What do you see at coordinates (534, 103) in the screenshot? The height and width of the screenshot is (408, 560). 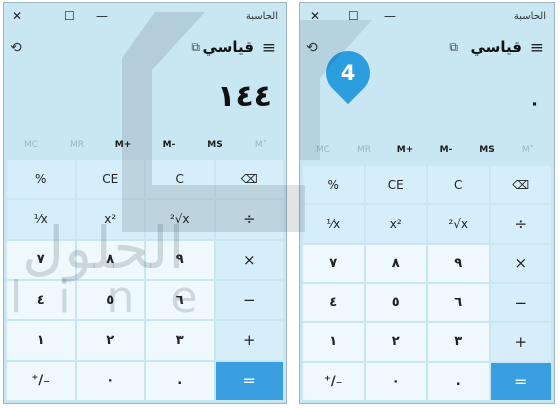 I see `display: ٠` at bounding box center [534, 103].